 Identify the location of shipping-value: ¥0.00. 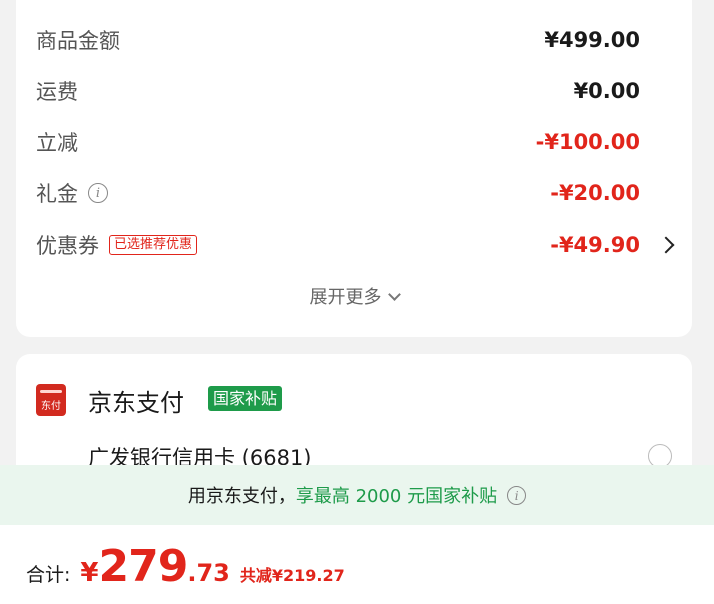
(606, 91).